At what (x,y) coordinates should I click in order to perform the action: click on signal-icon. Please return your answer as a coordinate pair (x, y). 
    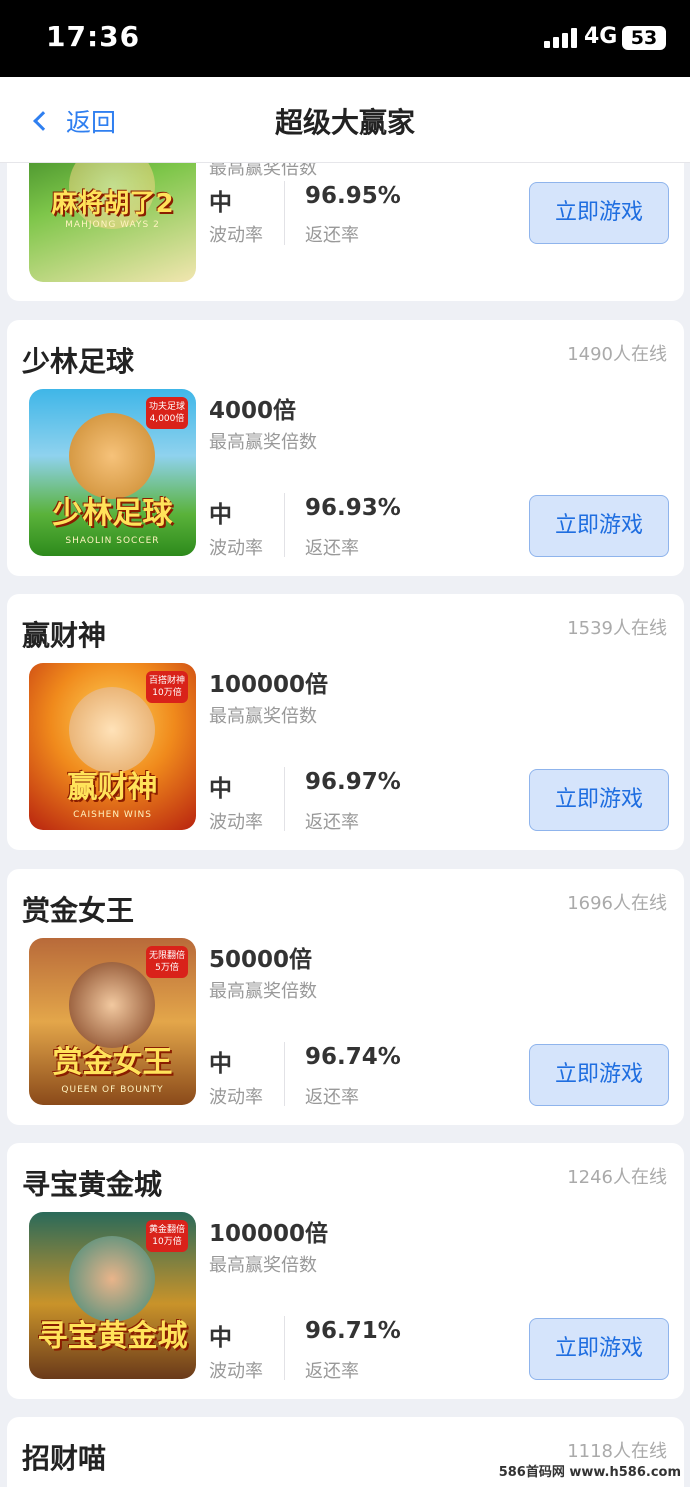
    Looking at the image, I should click on (561, 38).